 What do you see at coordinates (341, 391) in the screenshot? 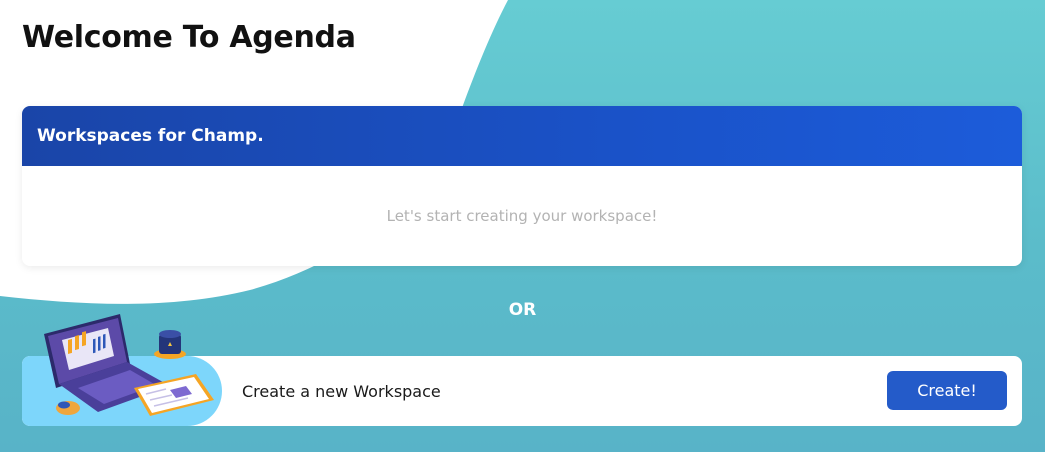
I see `create-workspace-label: Create a new Workspace` at bounding box center [341, 391].